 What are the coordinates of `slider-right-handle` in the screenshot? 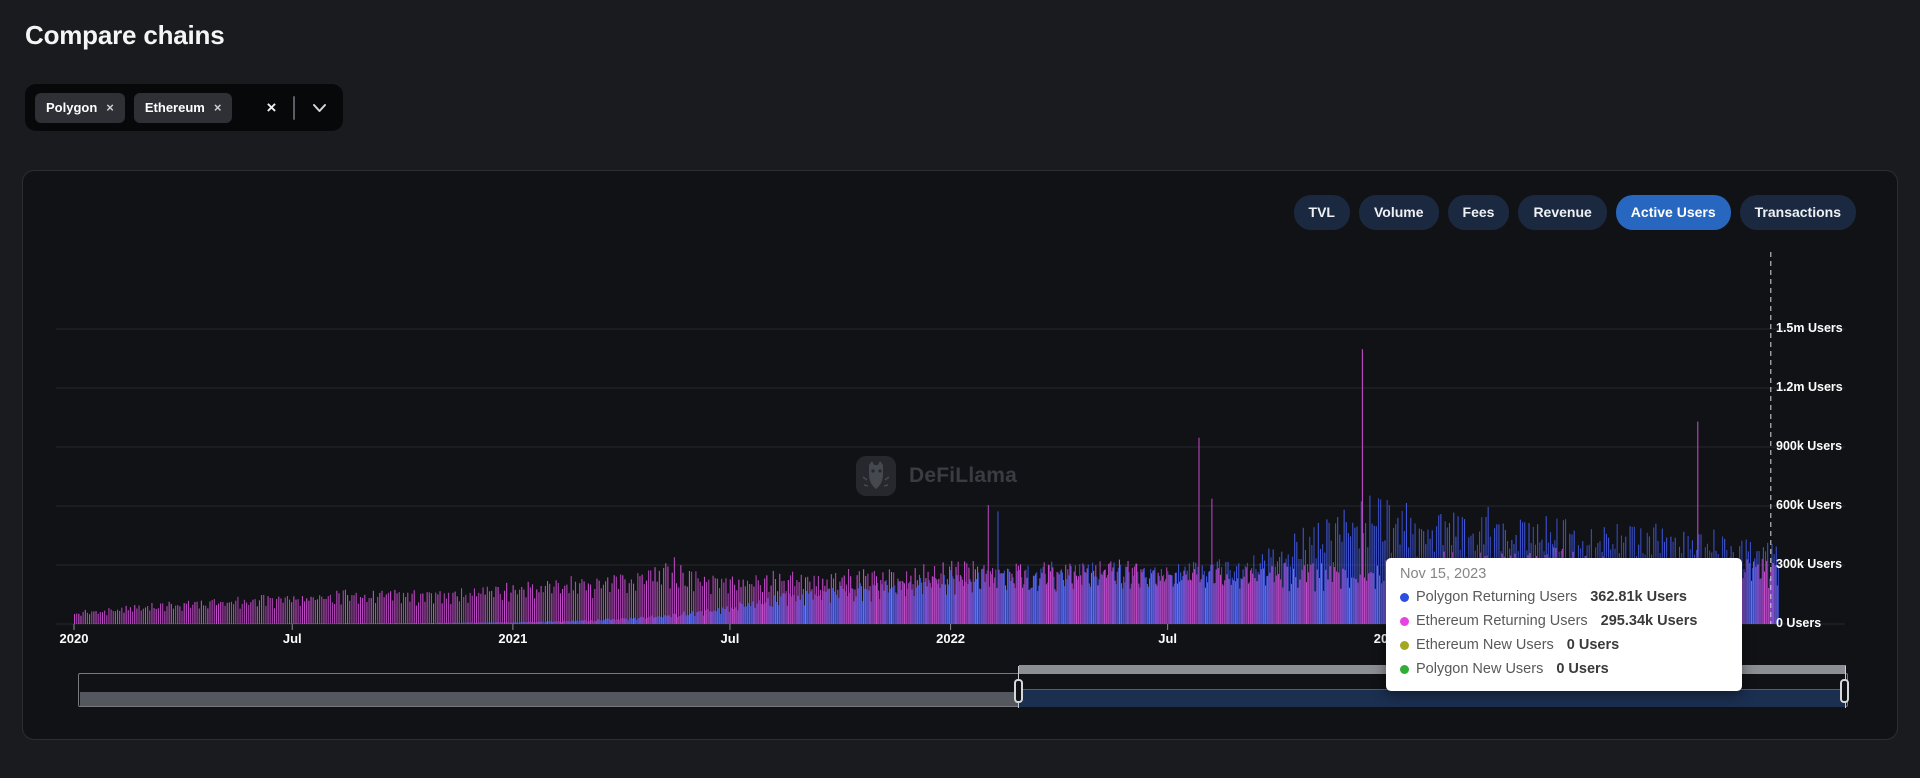 It's located at (1844, 691).